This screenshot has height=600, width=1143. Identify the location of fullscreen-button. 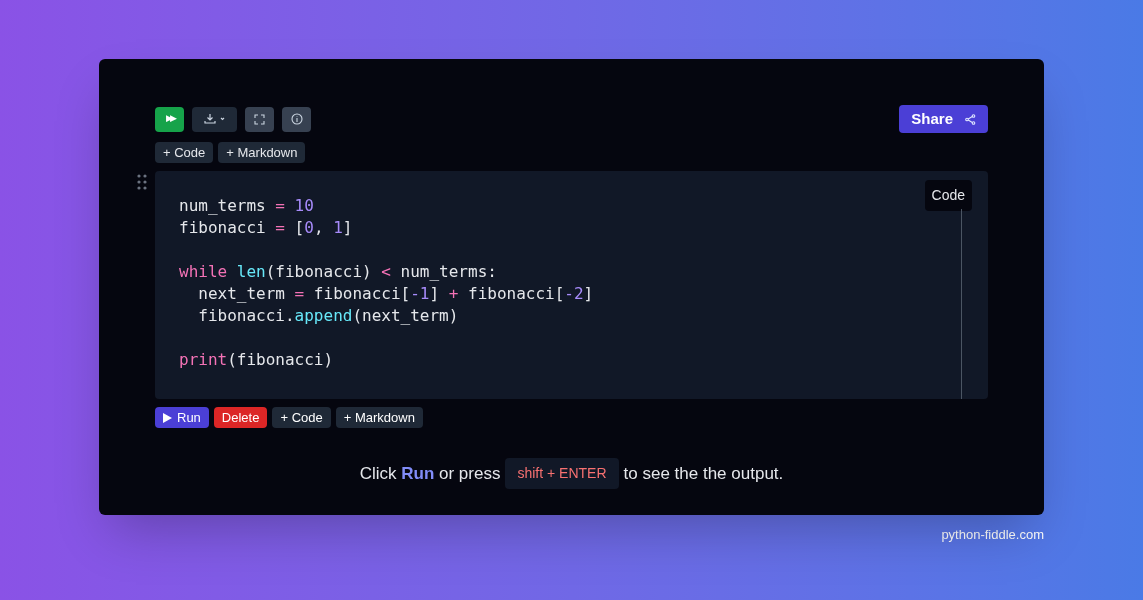
(259, 119).